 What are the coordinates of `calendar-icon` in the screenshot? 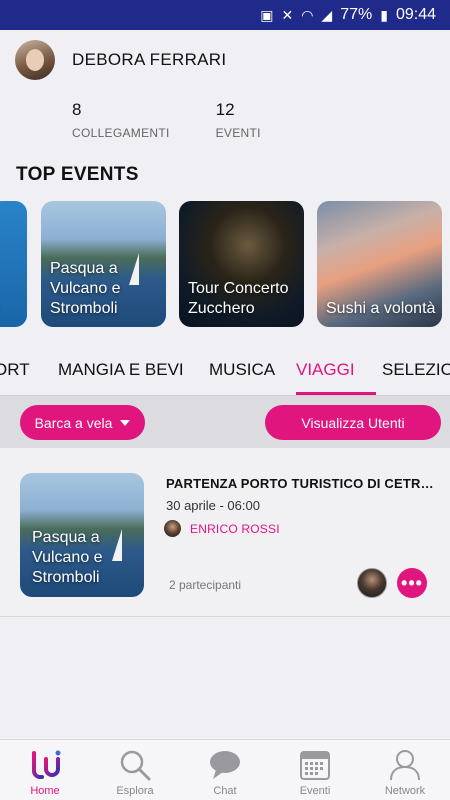 It's located at (315, 765).